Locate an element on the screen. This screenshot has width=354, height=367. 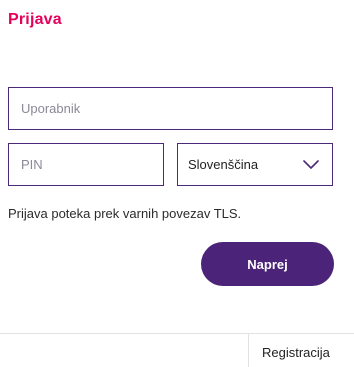
page-title: Prijava is located at coordinates (35, 19).